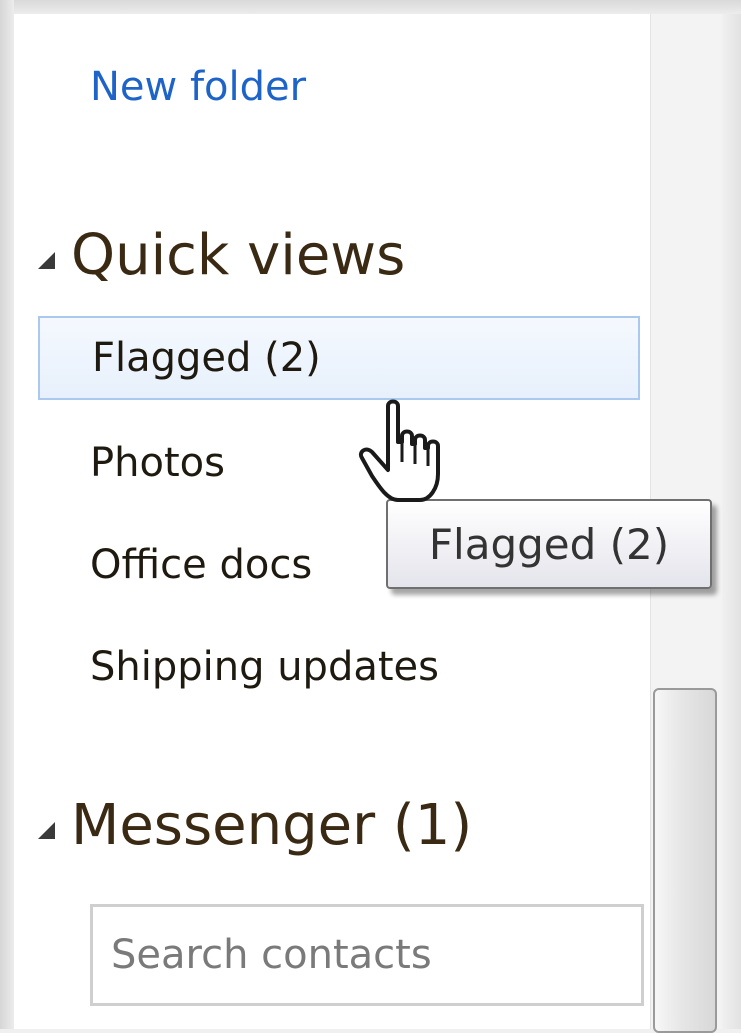  I want to click on new-folder-link: New folder, so click(198, 87).